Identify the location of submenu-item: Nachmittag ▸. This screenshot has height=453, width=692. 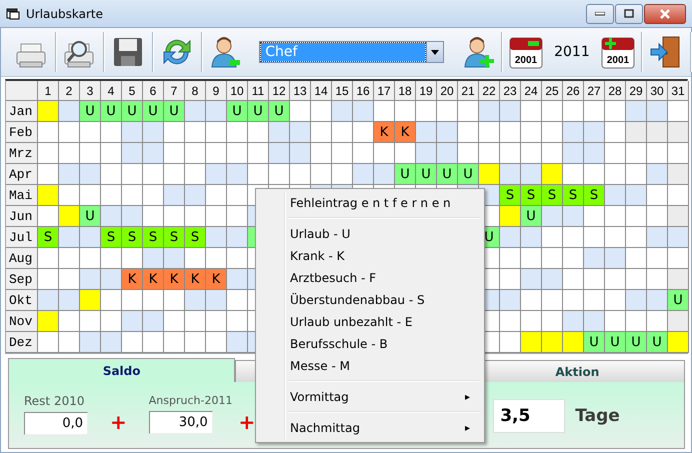
(370, 428).